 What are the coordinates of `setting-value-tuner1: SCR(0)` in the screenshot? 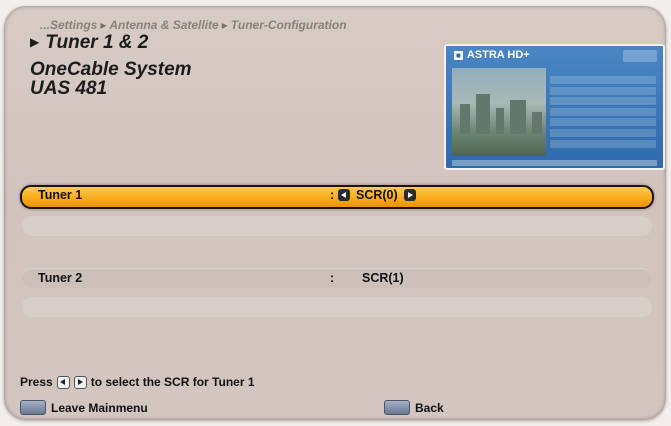 It's located at (377, 195).